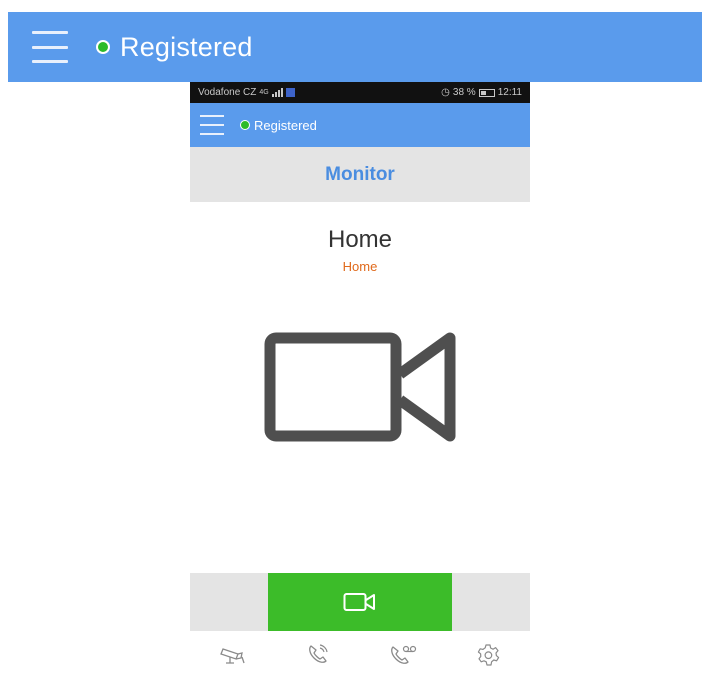 The width and height of the screenshot is (702, 679). Describe the element at coordinates (227, 92) in the screenshot. I see `carrier-name: Vodafone CZ` at that location.